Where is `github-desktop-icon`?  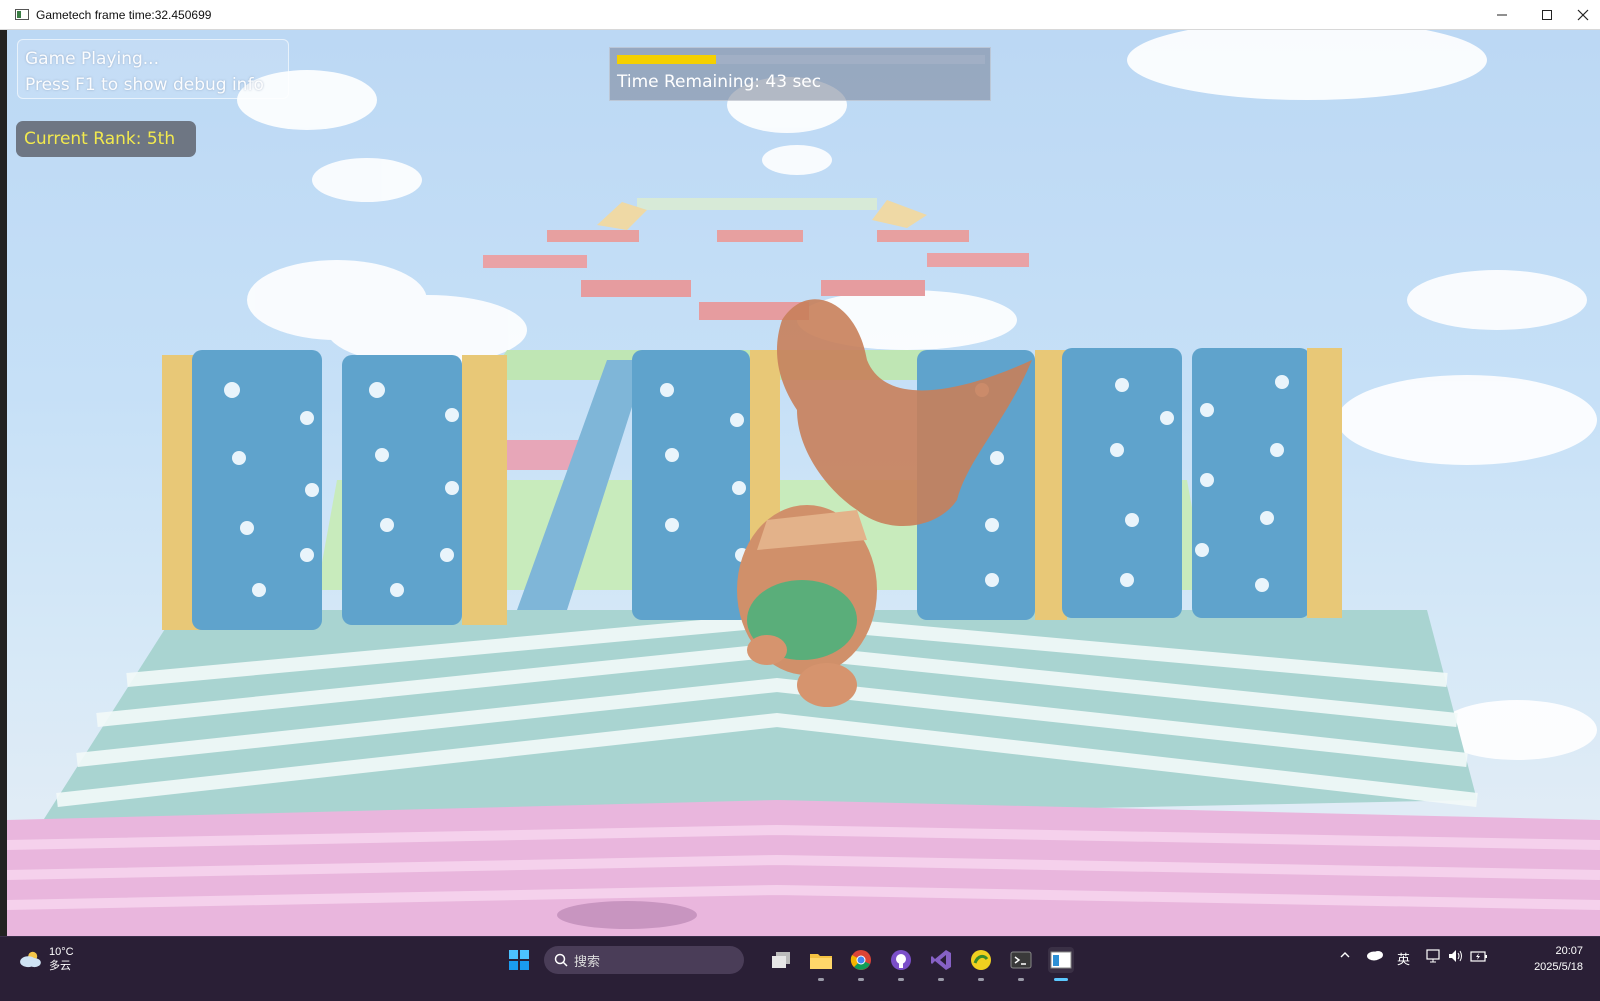 github-desktop-icon is located at coordinates (901, 960).